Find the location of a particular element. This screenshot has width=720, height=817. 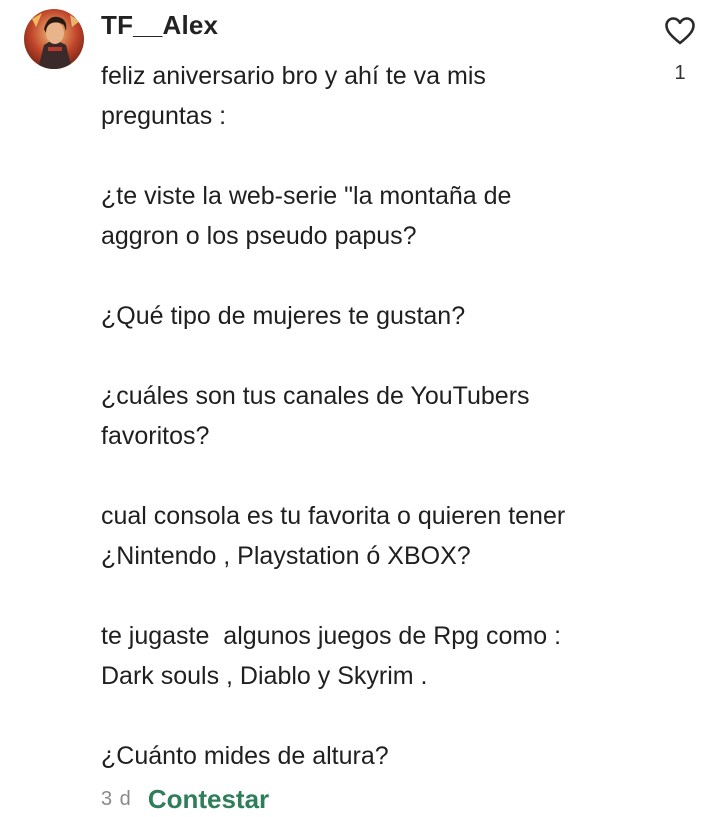

timestamp: 3 d is located at coordinates (116, 798).